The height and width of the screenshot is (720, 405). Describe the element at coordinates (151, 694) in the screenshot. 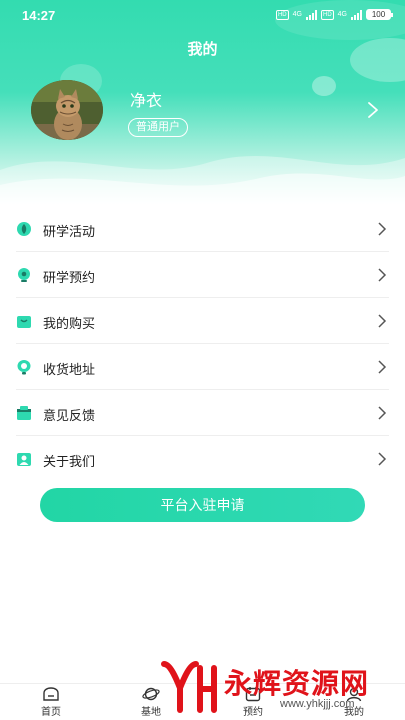

I see `planet-icon` at that location.